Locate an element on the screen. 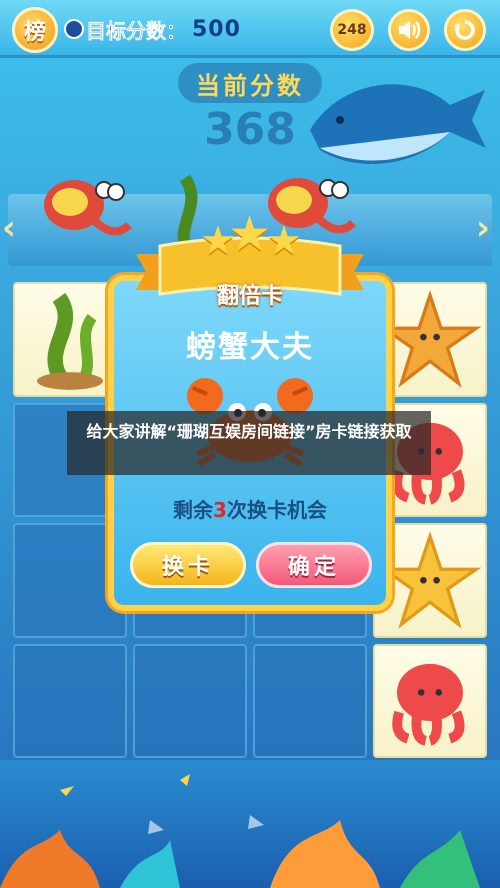 The image size is (500, 888). chances-count: 3 is located at coordinates (220, 510).